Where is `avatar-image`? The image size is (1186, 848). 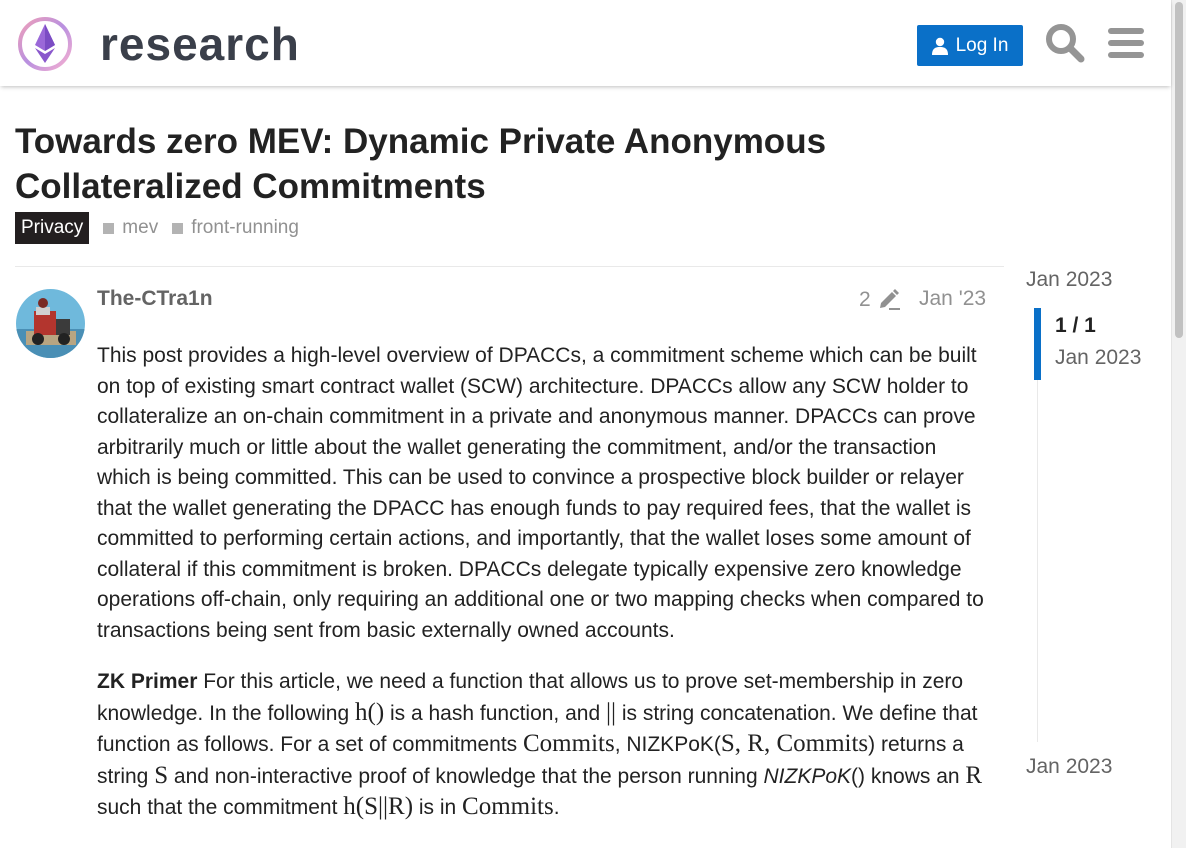
avatar-image is located at coordinates (50, 323).